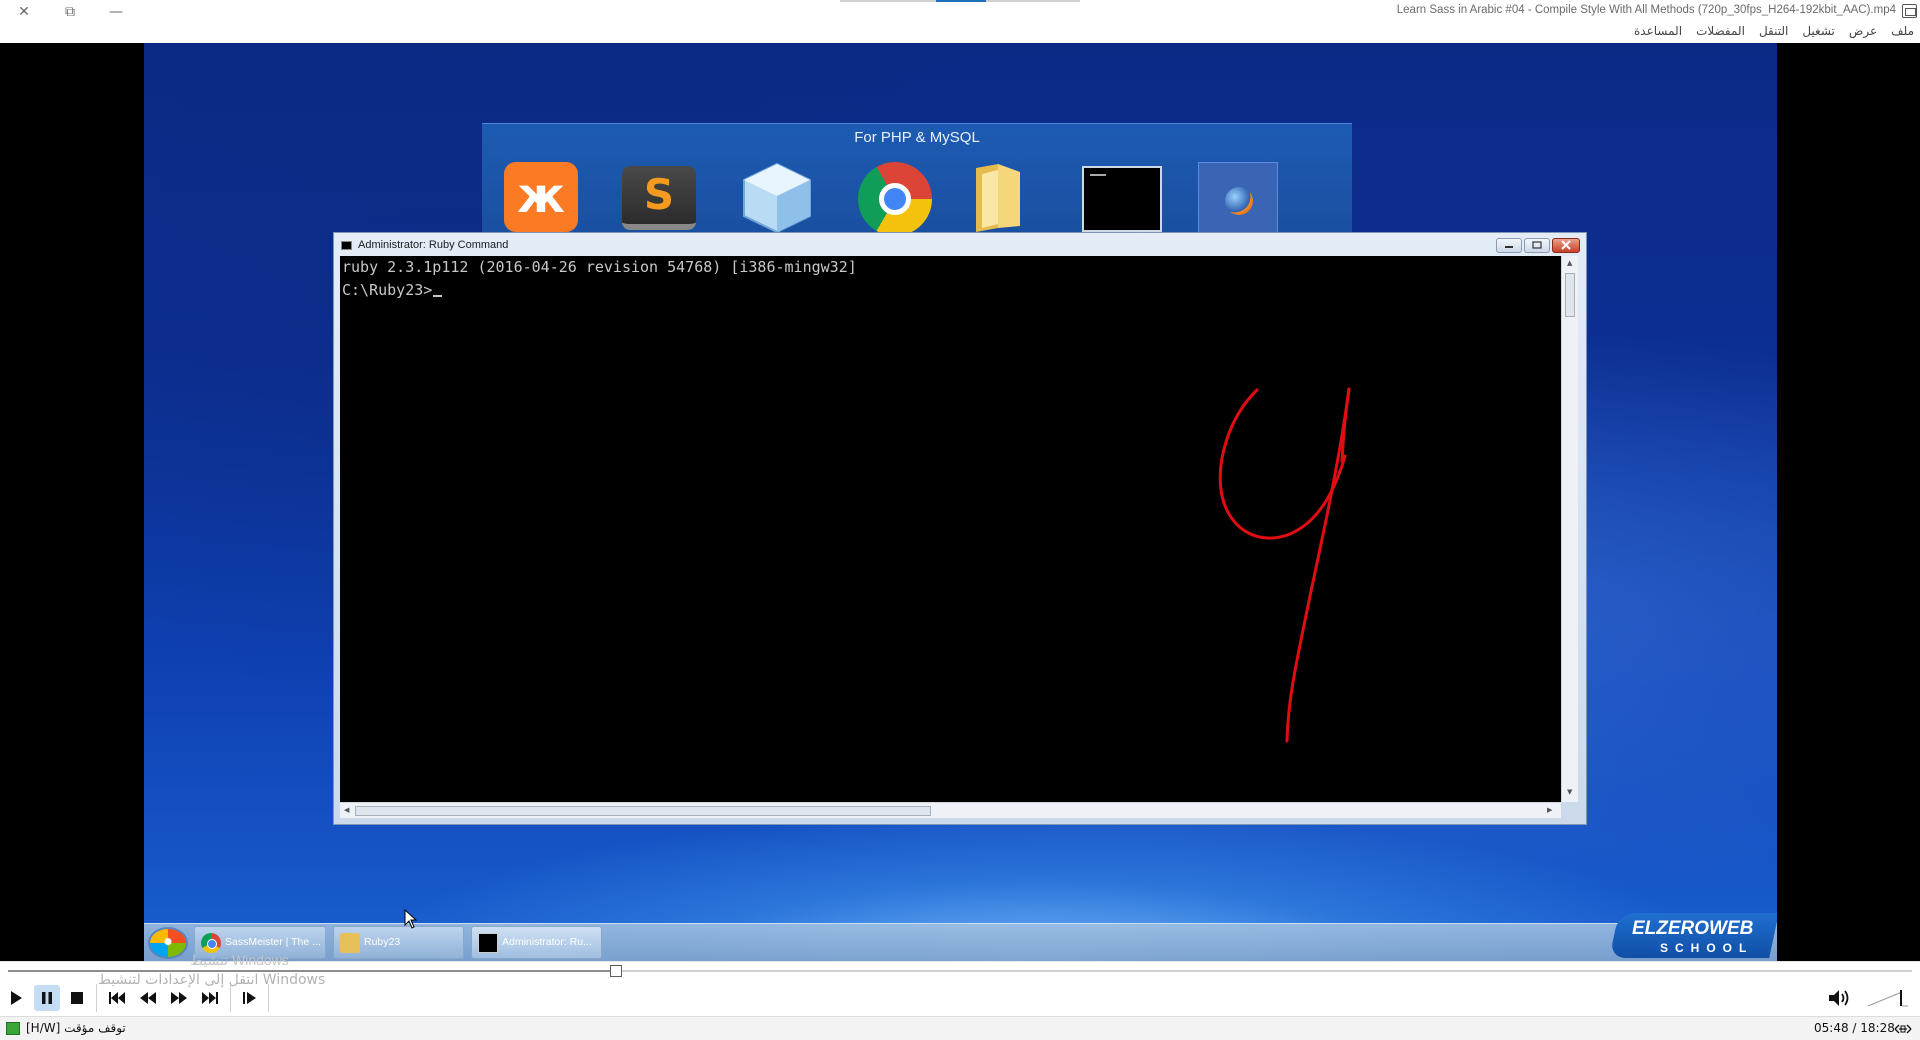 The width and height of the screenshot is (1920, 1040). I want to click on title-progress-strip, so click(960, 1).